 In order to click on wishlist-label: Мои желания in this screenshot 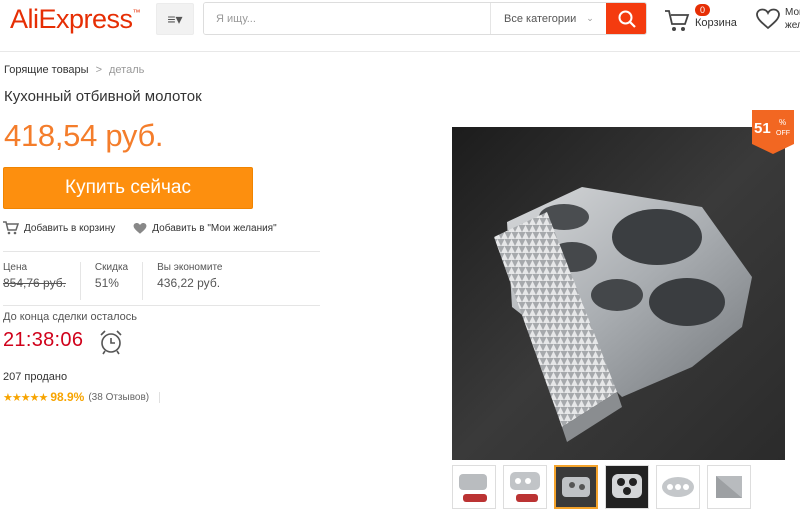, I will do `click(792, 19)`.